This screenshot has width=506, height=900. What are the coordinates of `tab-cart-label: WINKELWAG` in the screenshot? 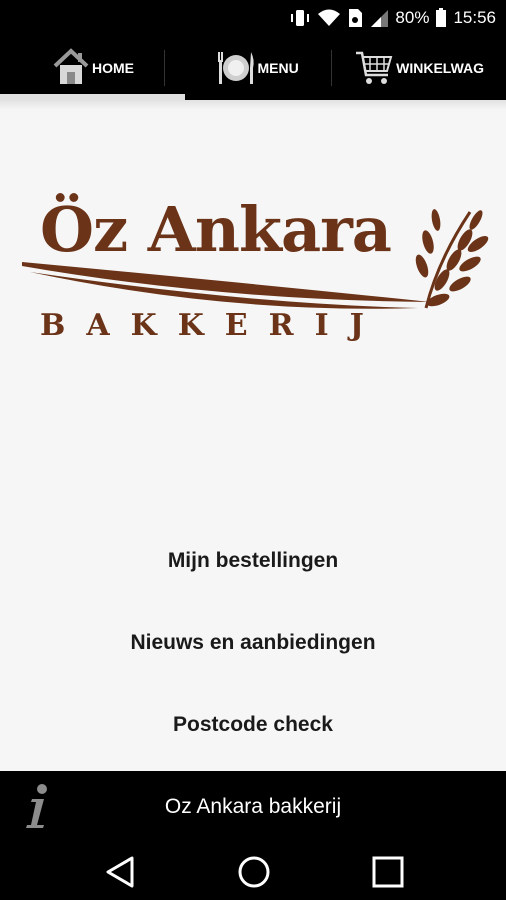 It's located at (440, 68).